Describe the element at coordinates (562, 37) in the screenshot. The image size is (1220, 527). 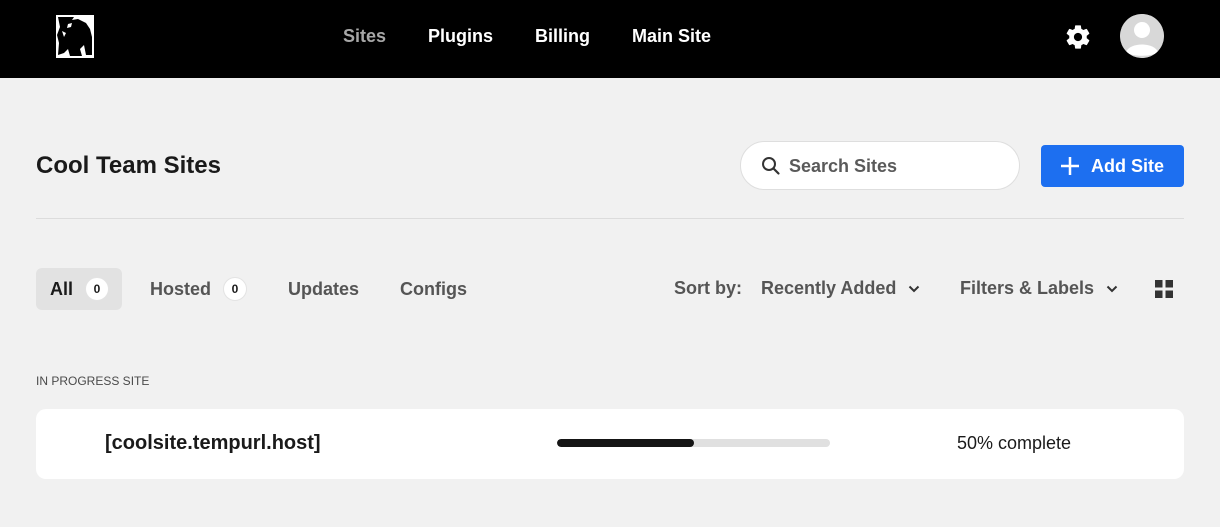
I see `nav-billing: Billing` at that location.